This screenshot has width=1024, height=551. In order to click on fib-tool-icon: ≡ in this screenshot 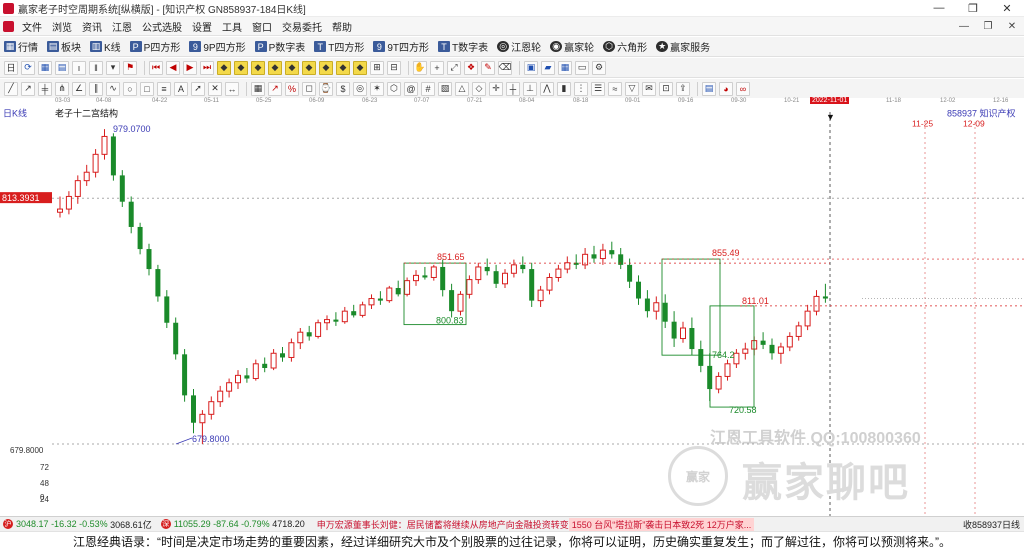, I will do `click(164, 88)`.